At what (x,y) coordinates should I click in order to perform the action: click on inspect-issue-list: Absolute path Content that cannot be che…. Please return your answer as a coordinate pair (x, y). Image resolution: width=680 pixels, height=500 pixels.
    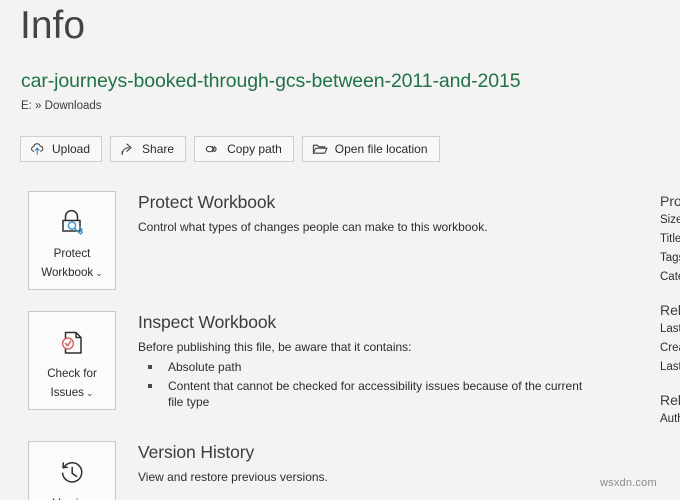
    Looking at the image, I should click on (388, 384).